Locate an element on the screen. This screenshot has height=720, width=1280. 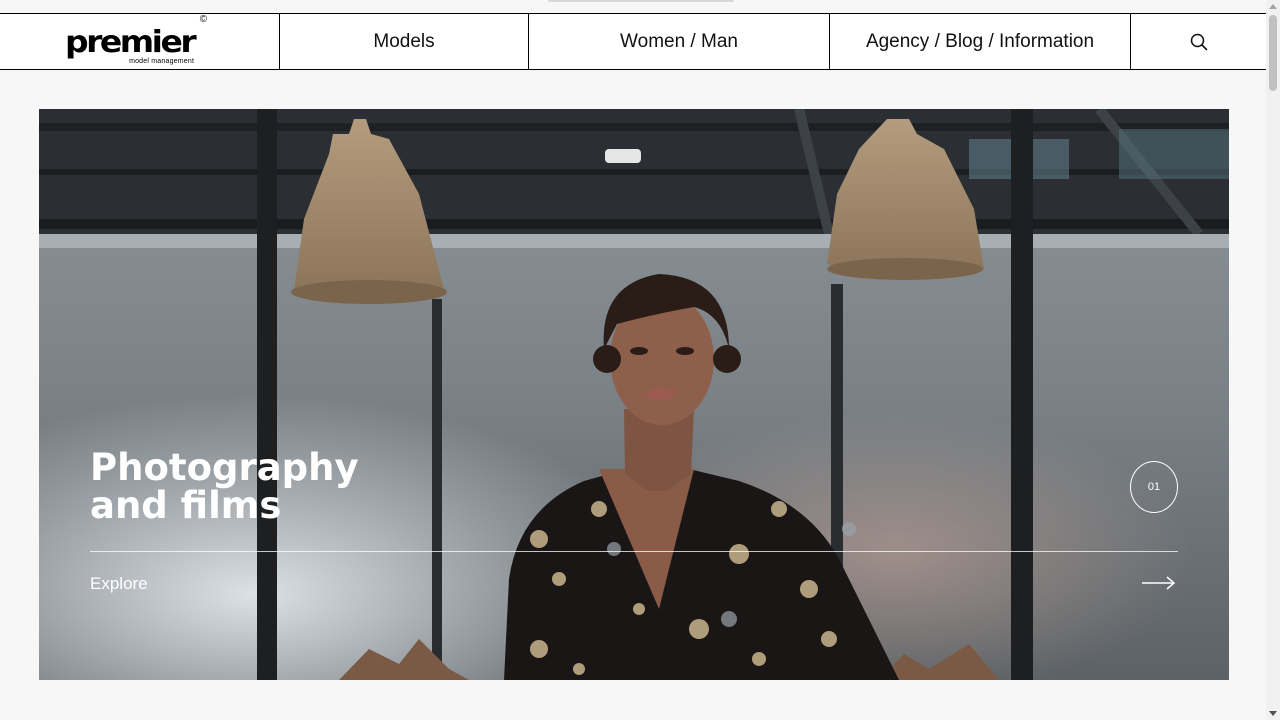
premier-logo: premier model management © is located at coordinates (136, 40).